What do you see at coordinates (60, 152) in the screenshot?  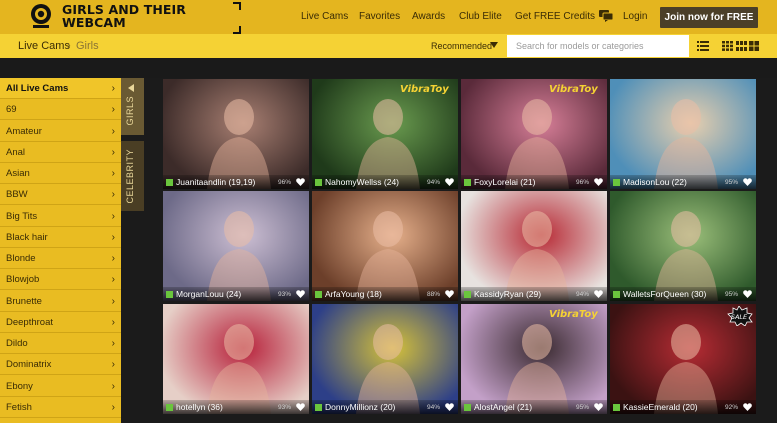 I see `sidebar-item: Anal ›` at bounding box center [60, 152].